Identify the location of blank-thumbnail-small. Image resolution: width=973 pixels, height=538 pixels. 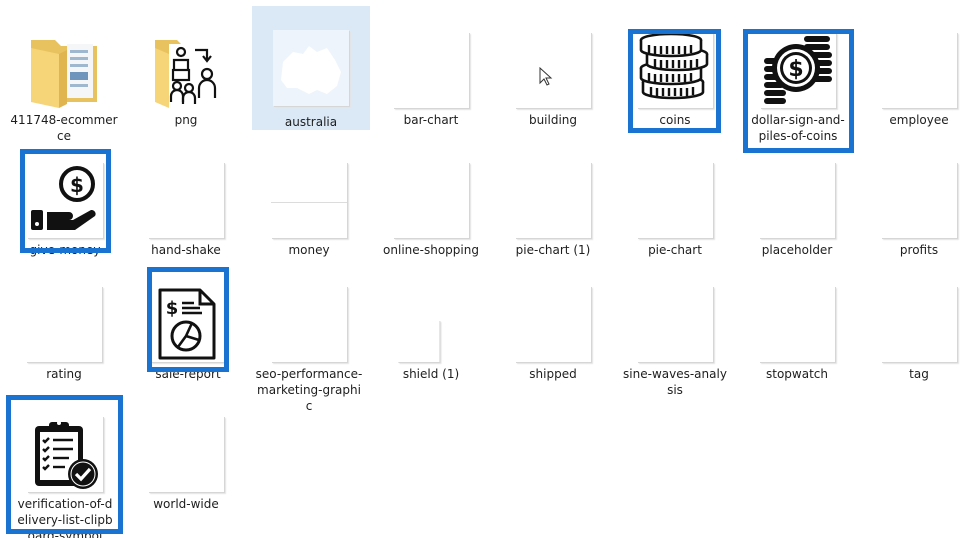
(418, 341).